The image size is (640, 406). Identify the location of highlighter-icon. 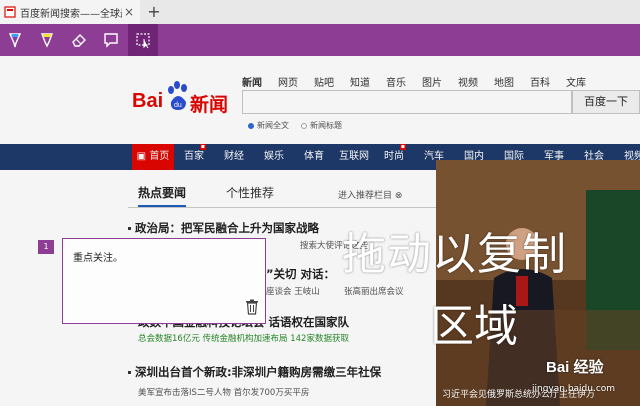
(47, 40).